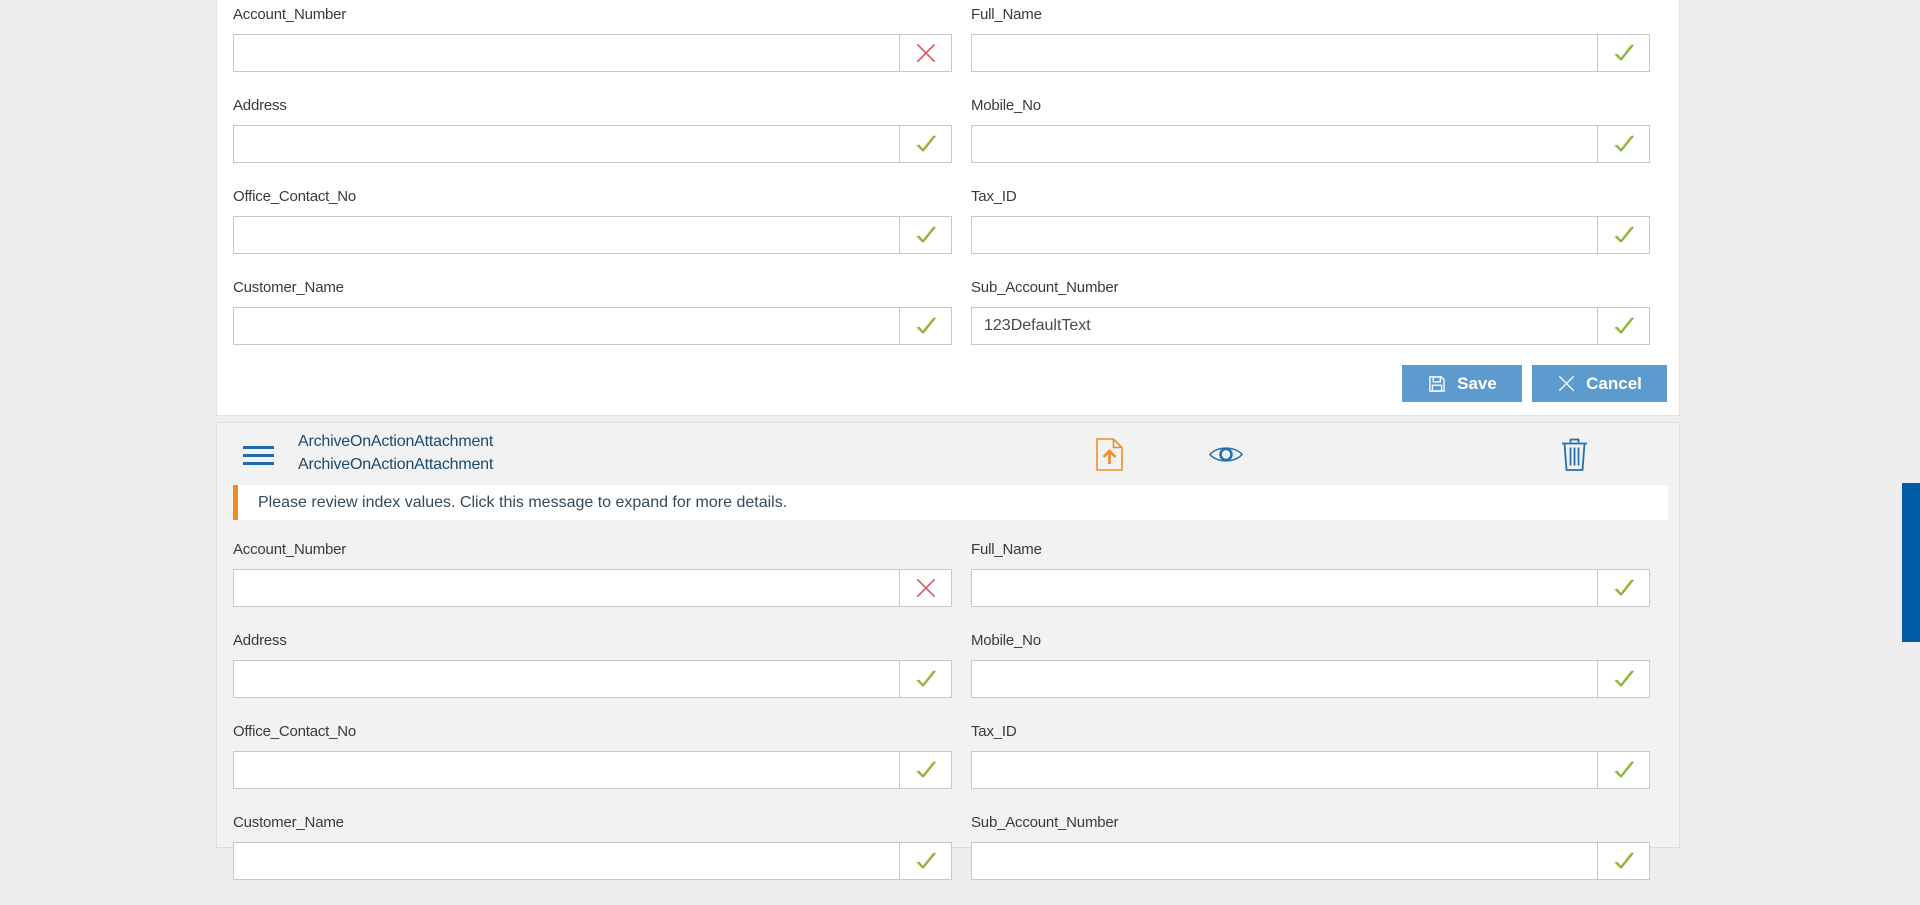  Describe the element at coordinates (396, 441) in the screenshot. I see `attachment-title-line-1: ArchiveOnActionAttachment` at that location.